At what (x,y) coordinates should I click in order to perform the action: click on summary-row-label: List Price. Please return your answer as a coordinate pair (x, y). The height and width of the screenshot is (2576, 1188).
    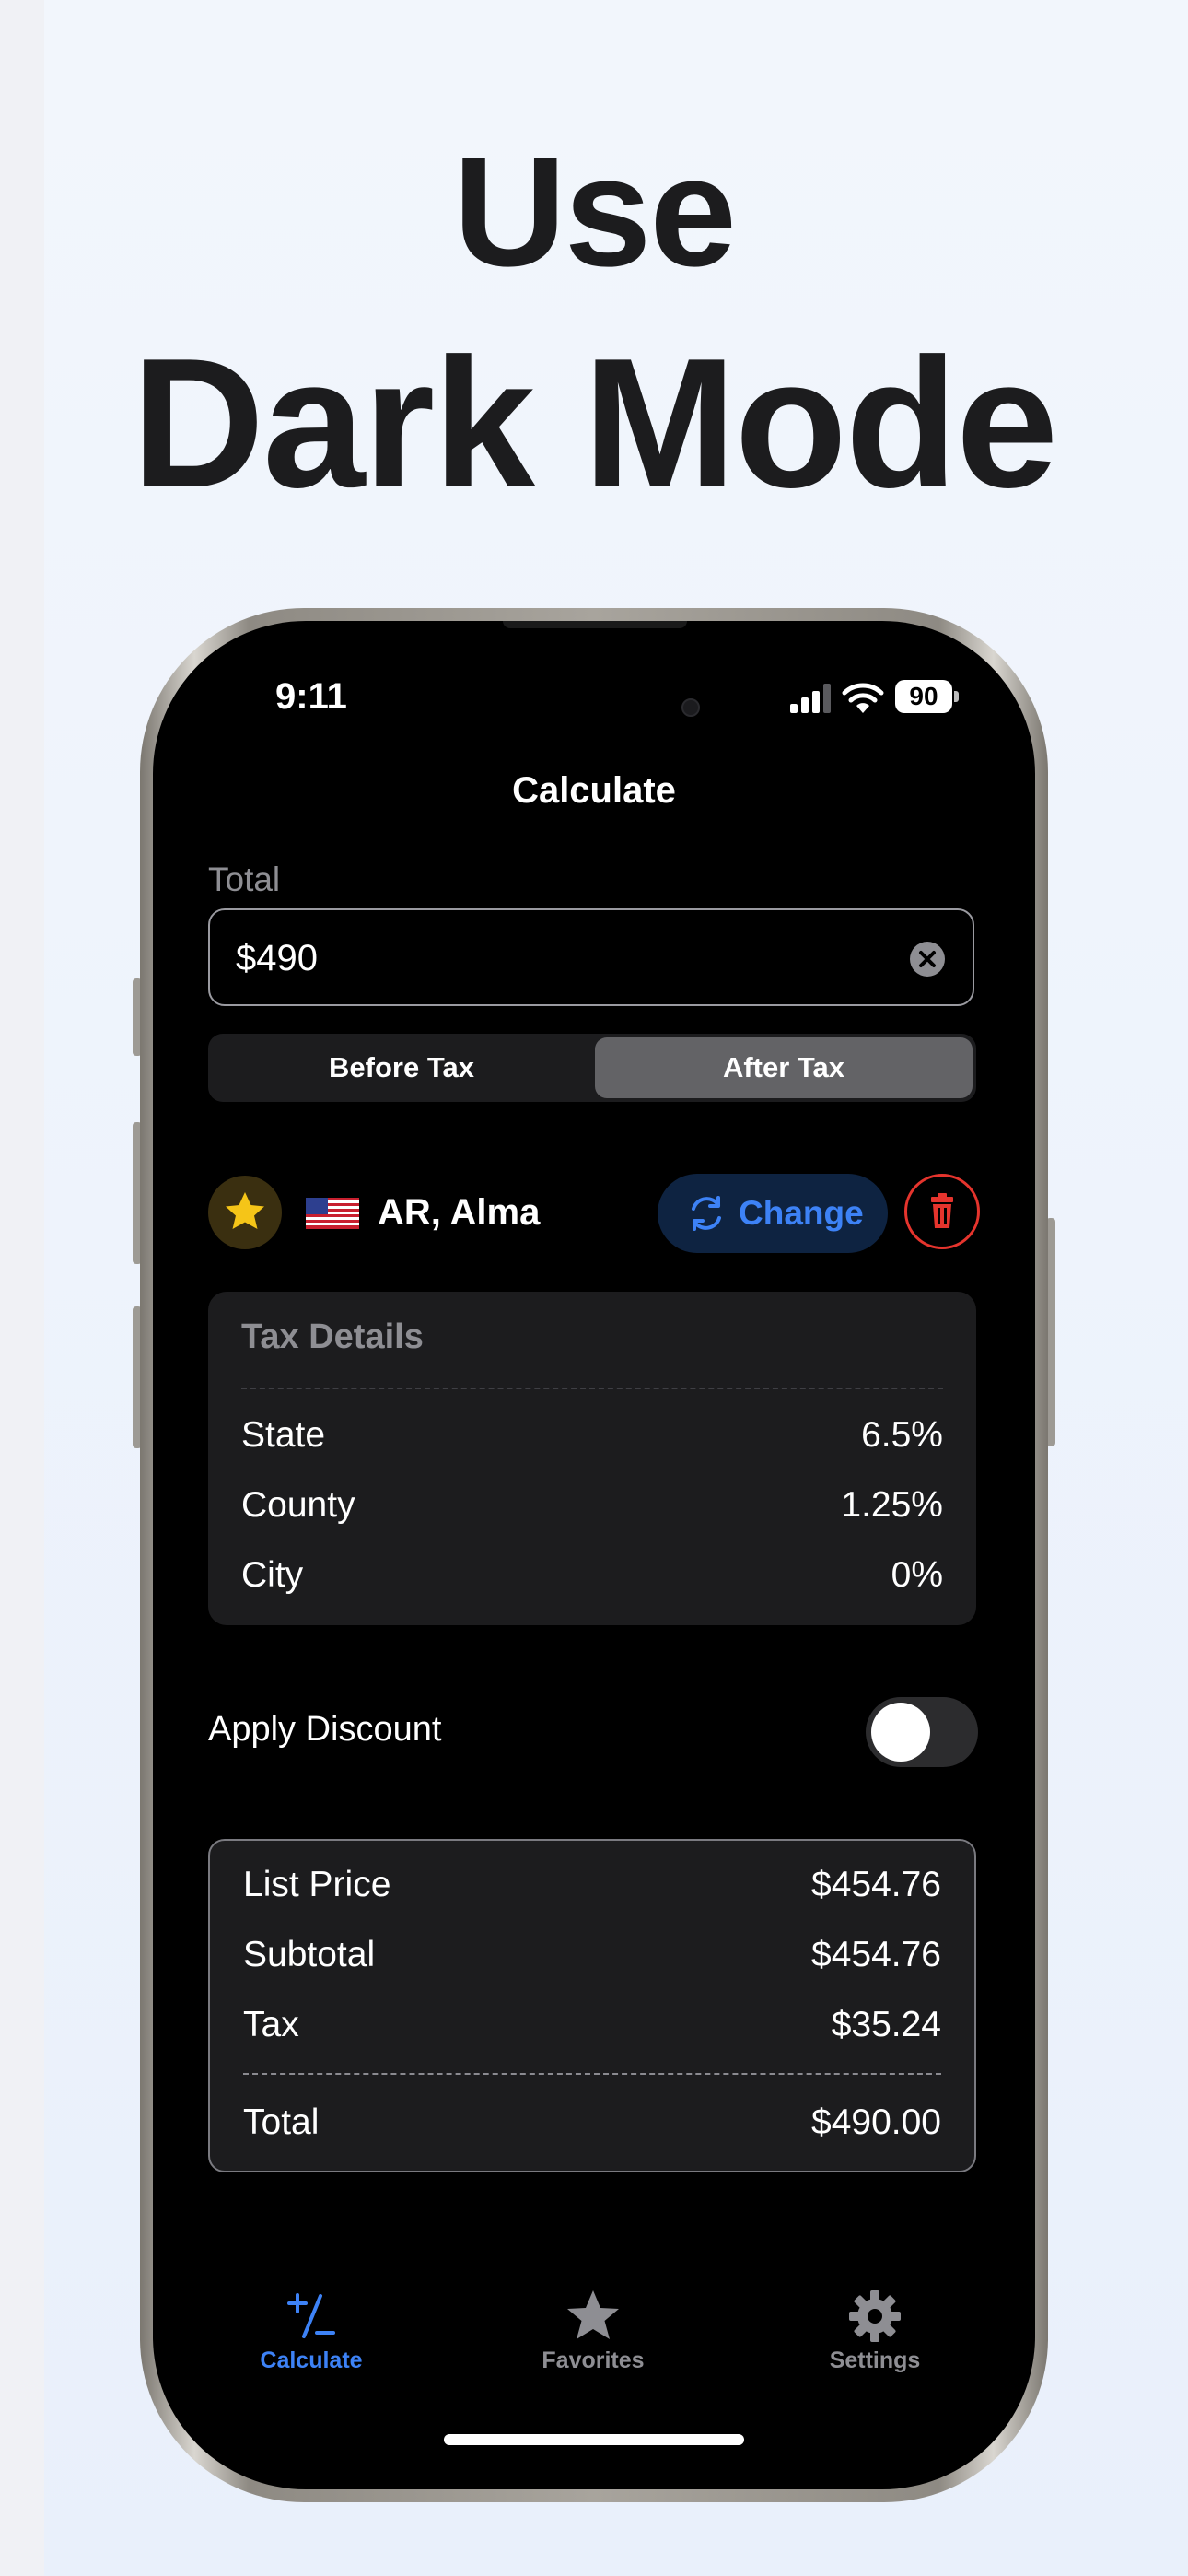
    Looking at the image, I should click on (317, 1884).